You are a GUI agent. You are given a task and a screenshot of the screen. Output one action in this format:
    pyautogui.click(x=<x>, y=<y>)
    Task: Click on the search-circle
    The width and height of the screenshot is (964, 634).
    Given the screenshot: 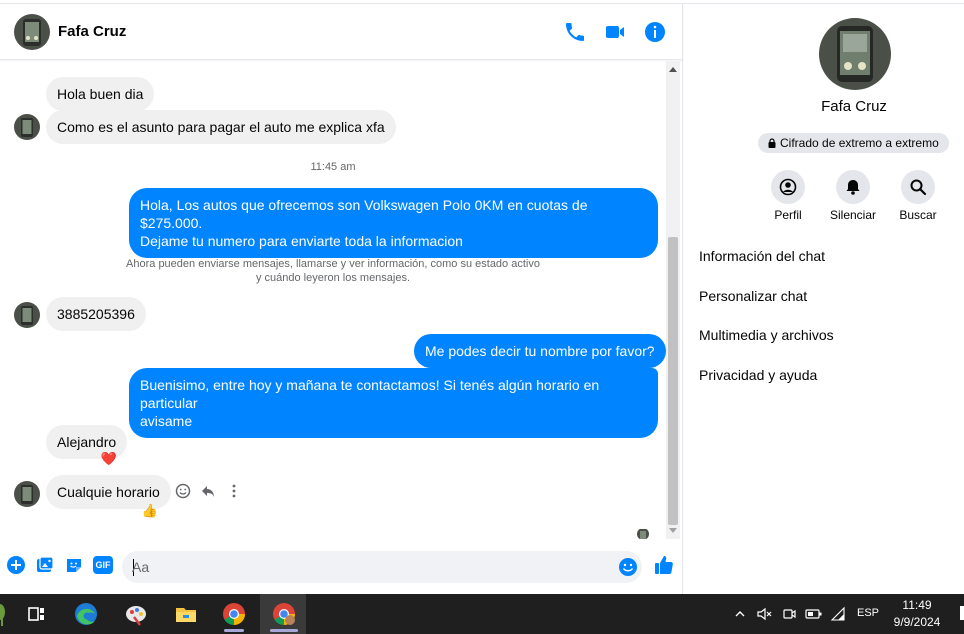 What is the action you would take?
    pyautogui.click(x=918, y=187)
    